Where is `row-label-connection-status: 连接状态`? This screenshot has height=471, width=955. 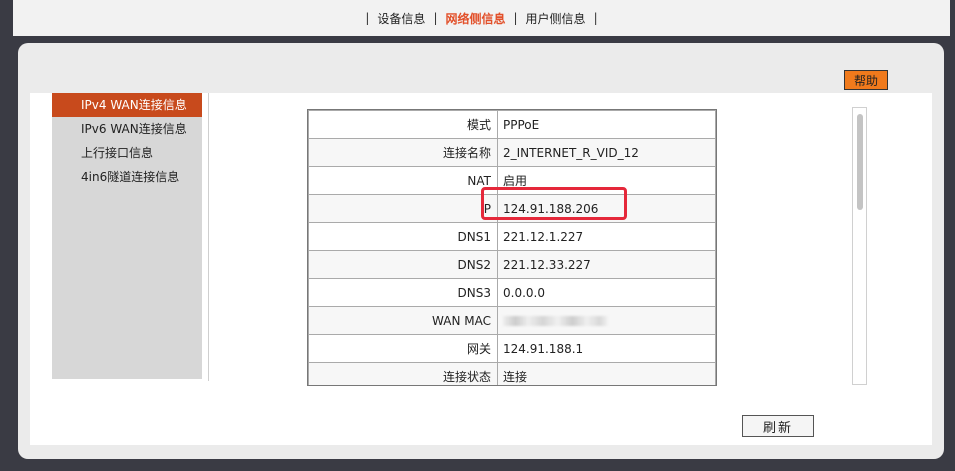
row-label-connection-status: 连接状态 is located at coordinates (403, 373).